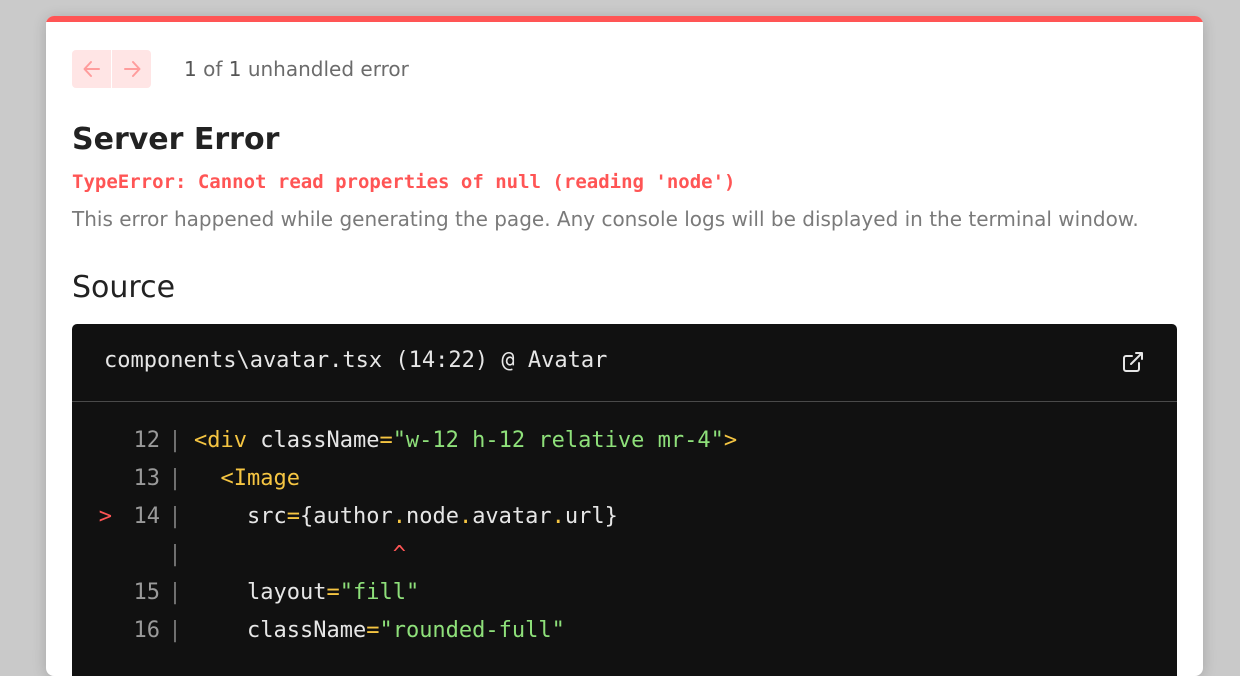  Describe the element at coordinates (298, 555) in the screenshot. I see `line-code: ^` at that location.